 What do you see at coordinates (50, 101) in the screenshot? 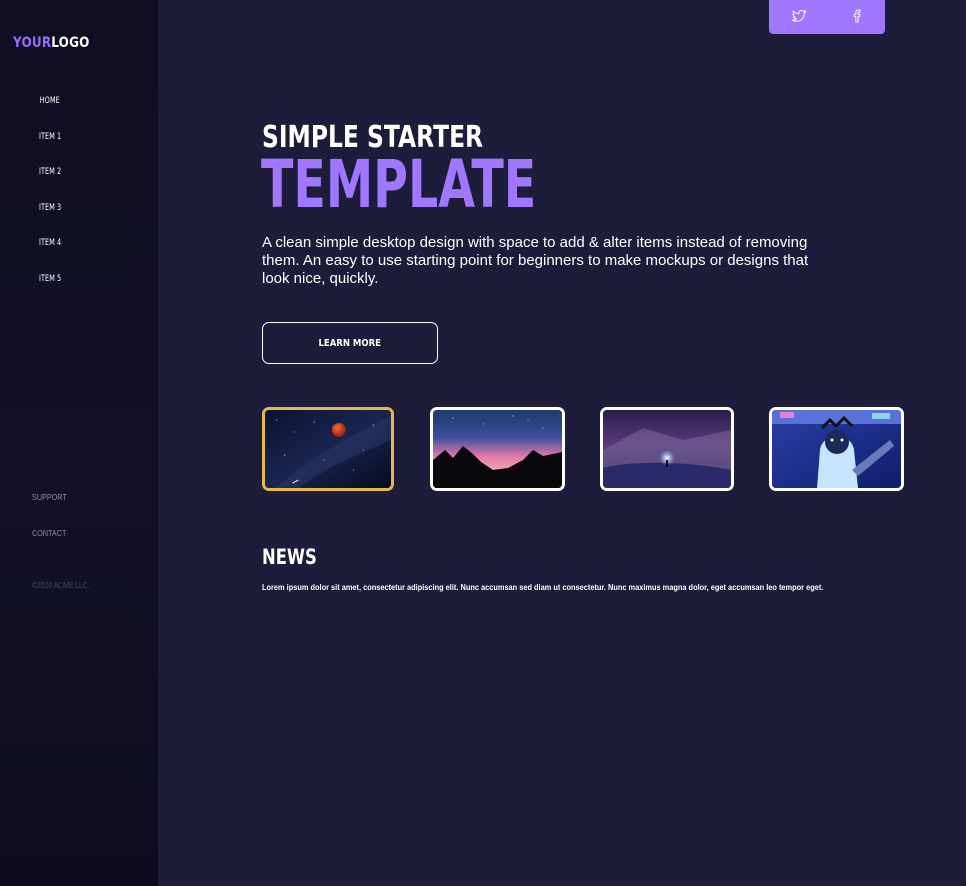
I see `nav-item-label: HOME` at bounding box center [50, 101].